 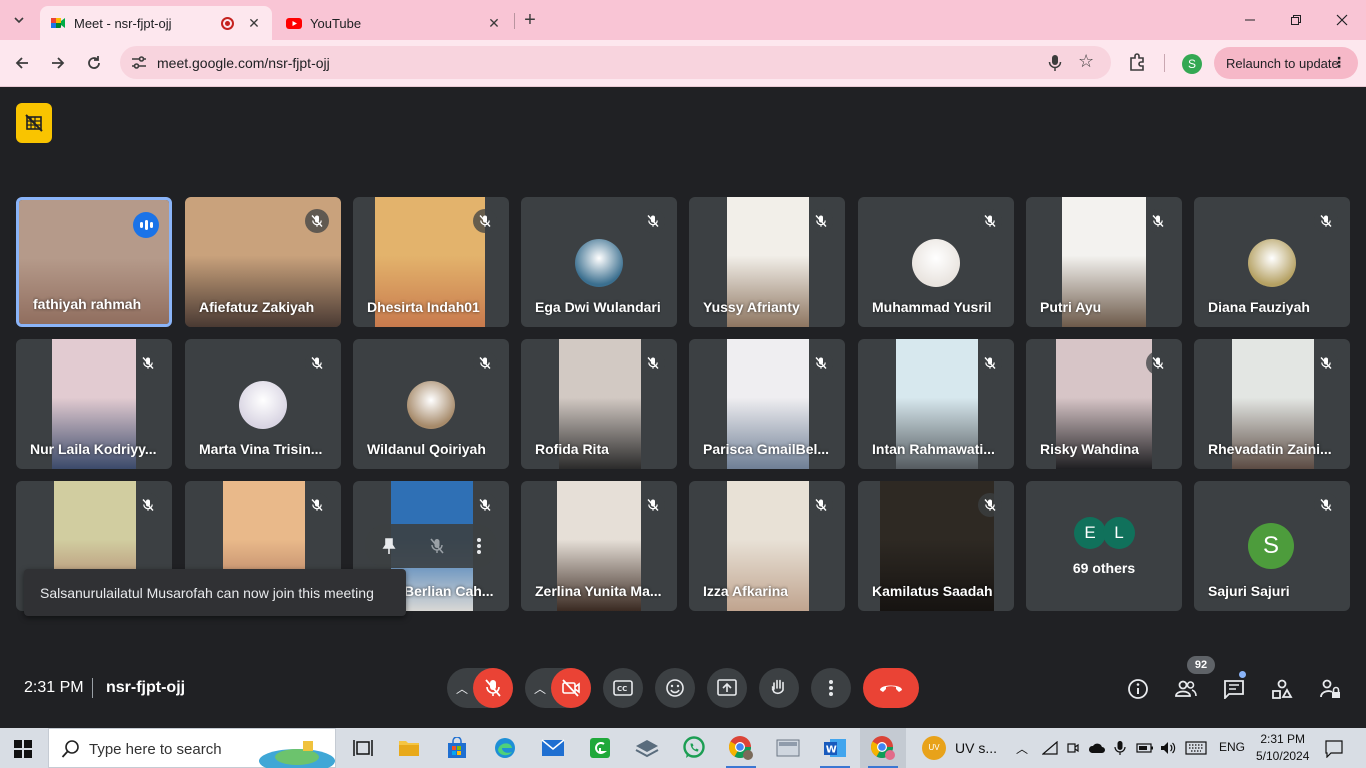 I want to click on address-bar: meet.google.com/nsr-fjpt-ojj ☆, so click(x=615, y=62).